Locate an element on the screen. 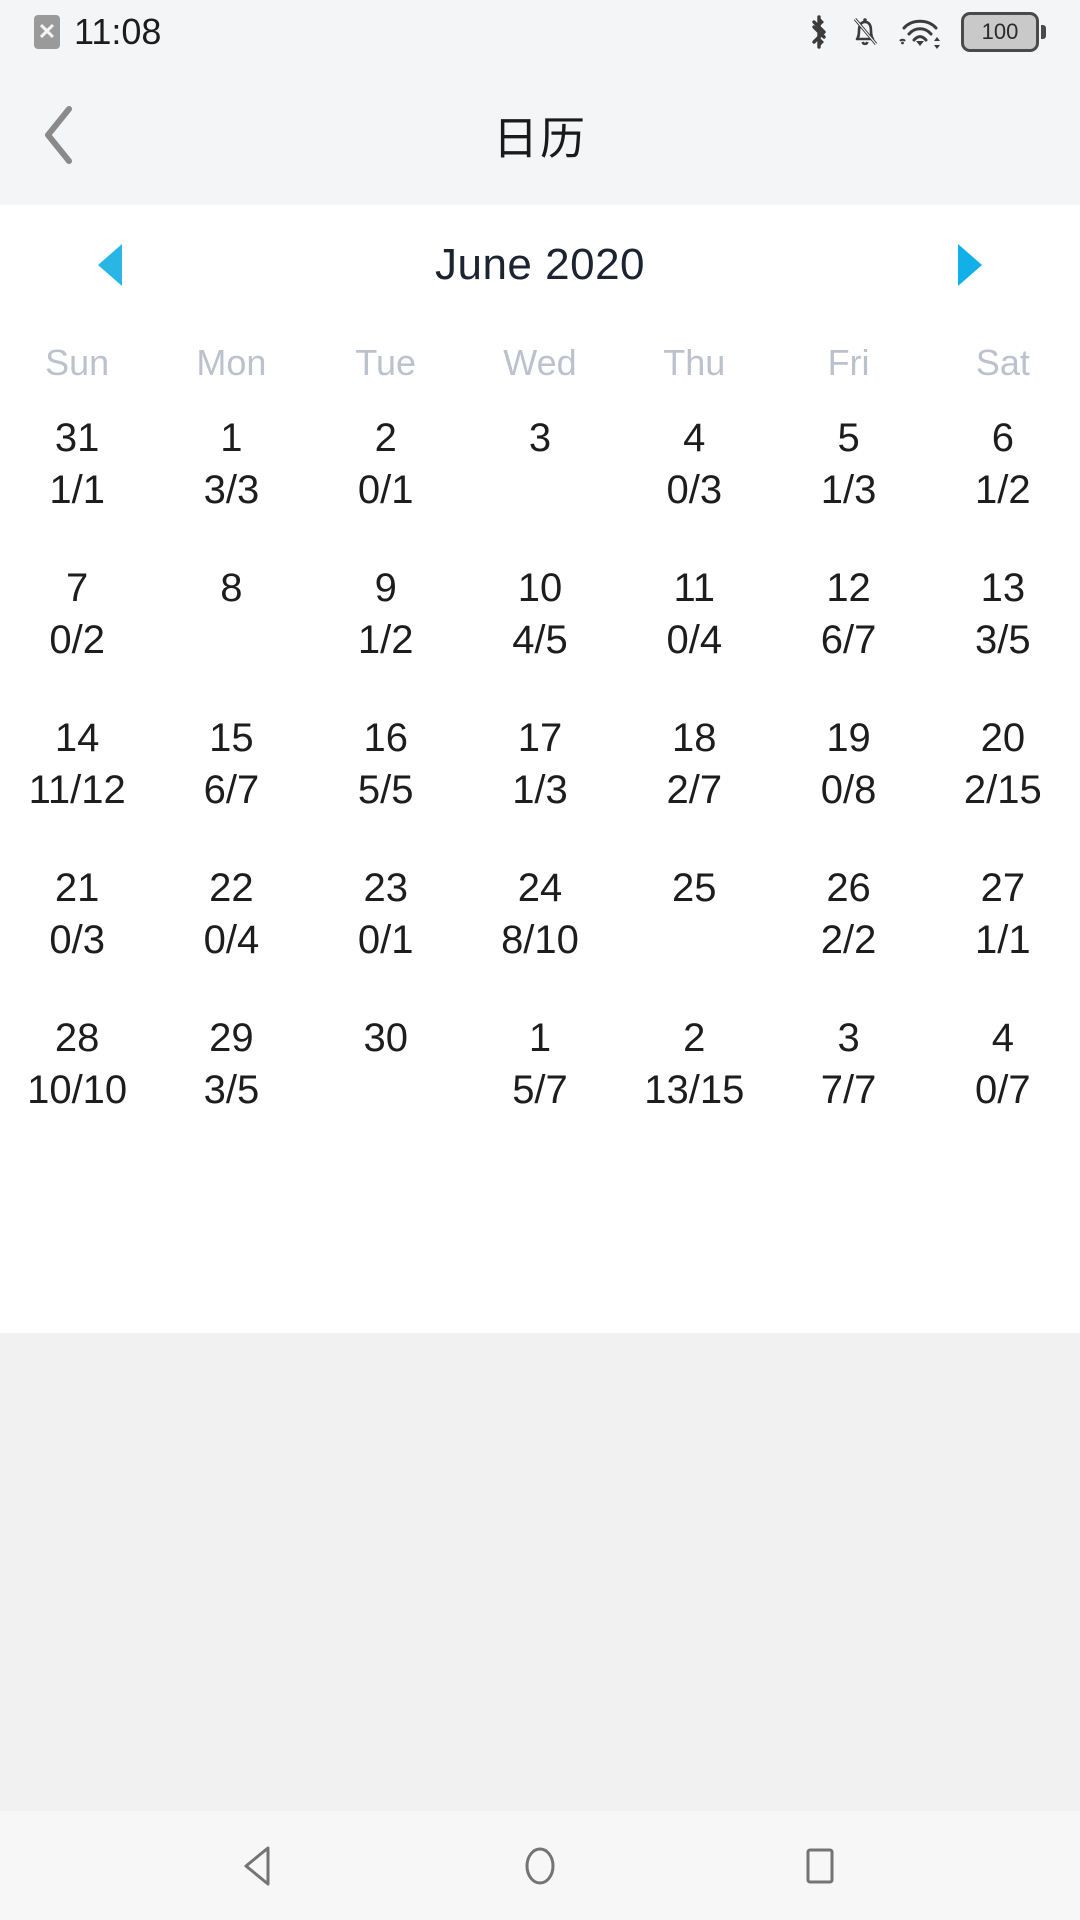  month-navigation: June 2020 is located at coordinates (540, 265).